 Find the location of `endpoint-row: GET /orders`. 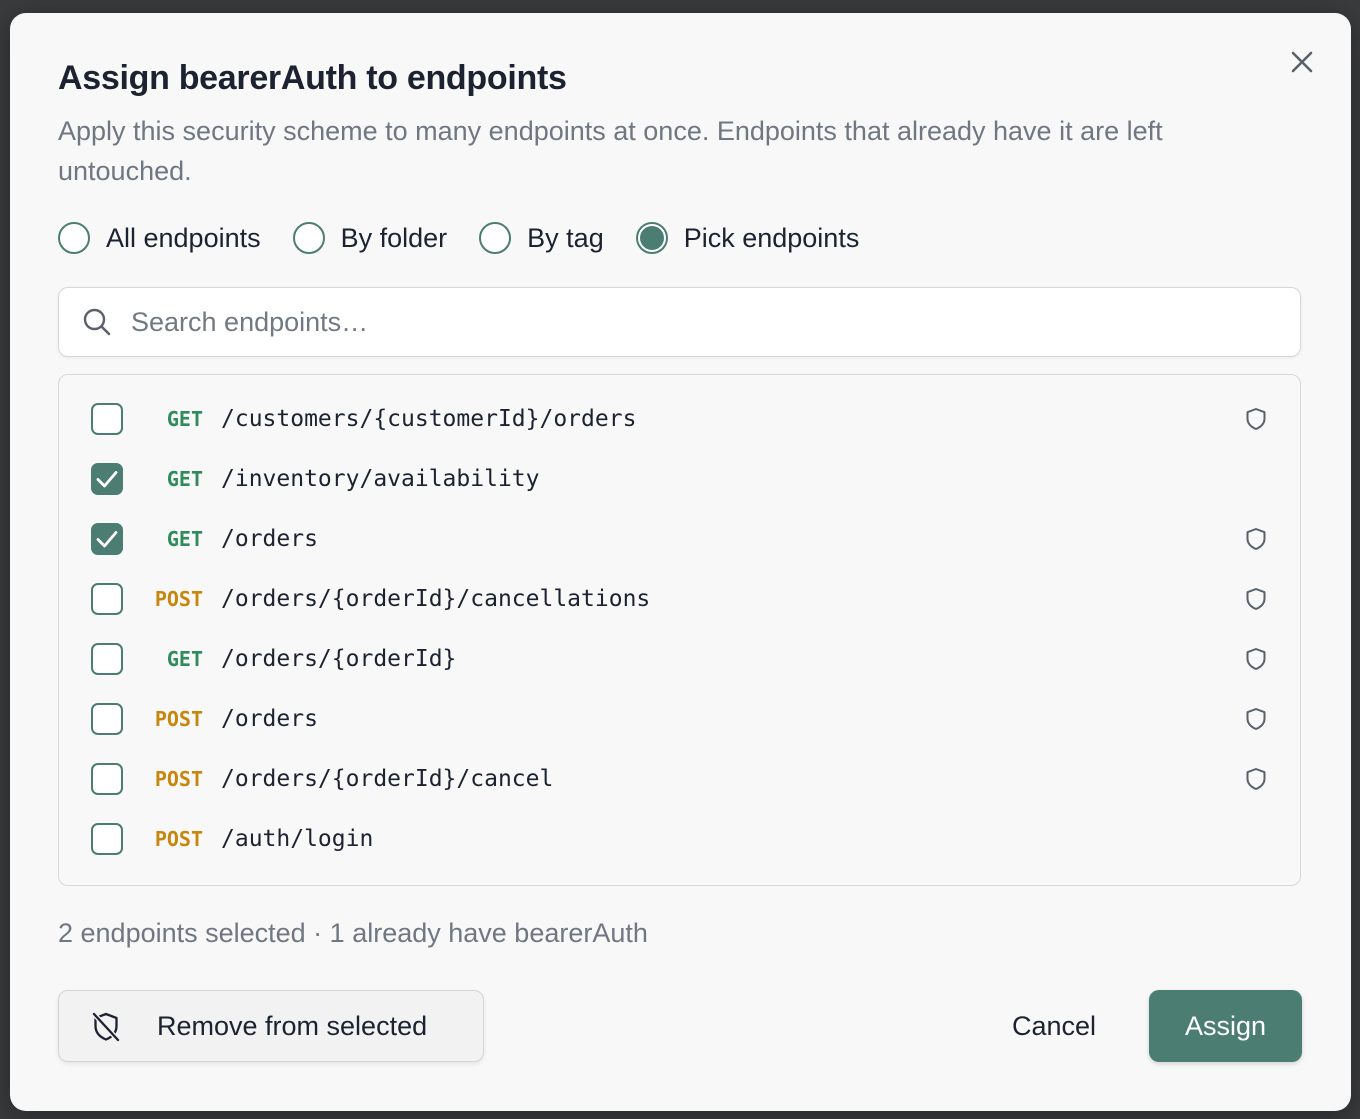

endpoint-row: GET /orders is located at coordinates (679, 539).